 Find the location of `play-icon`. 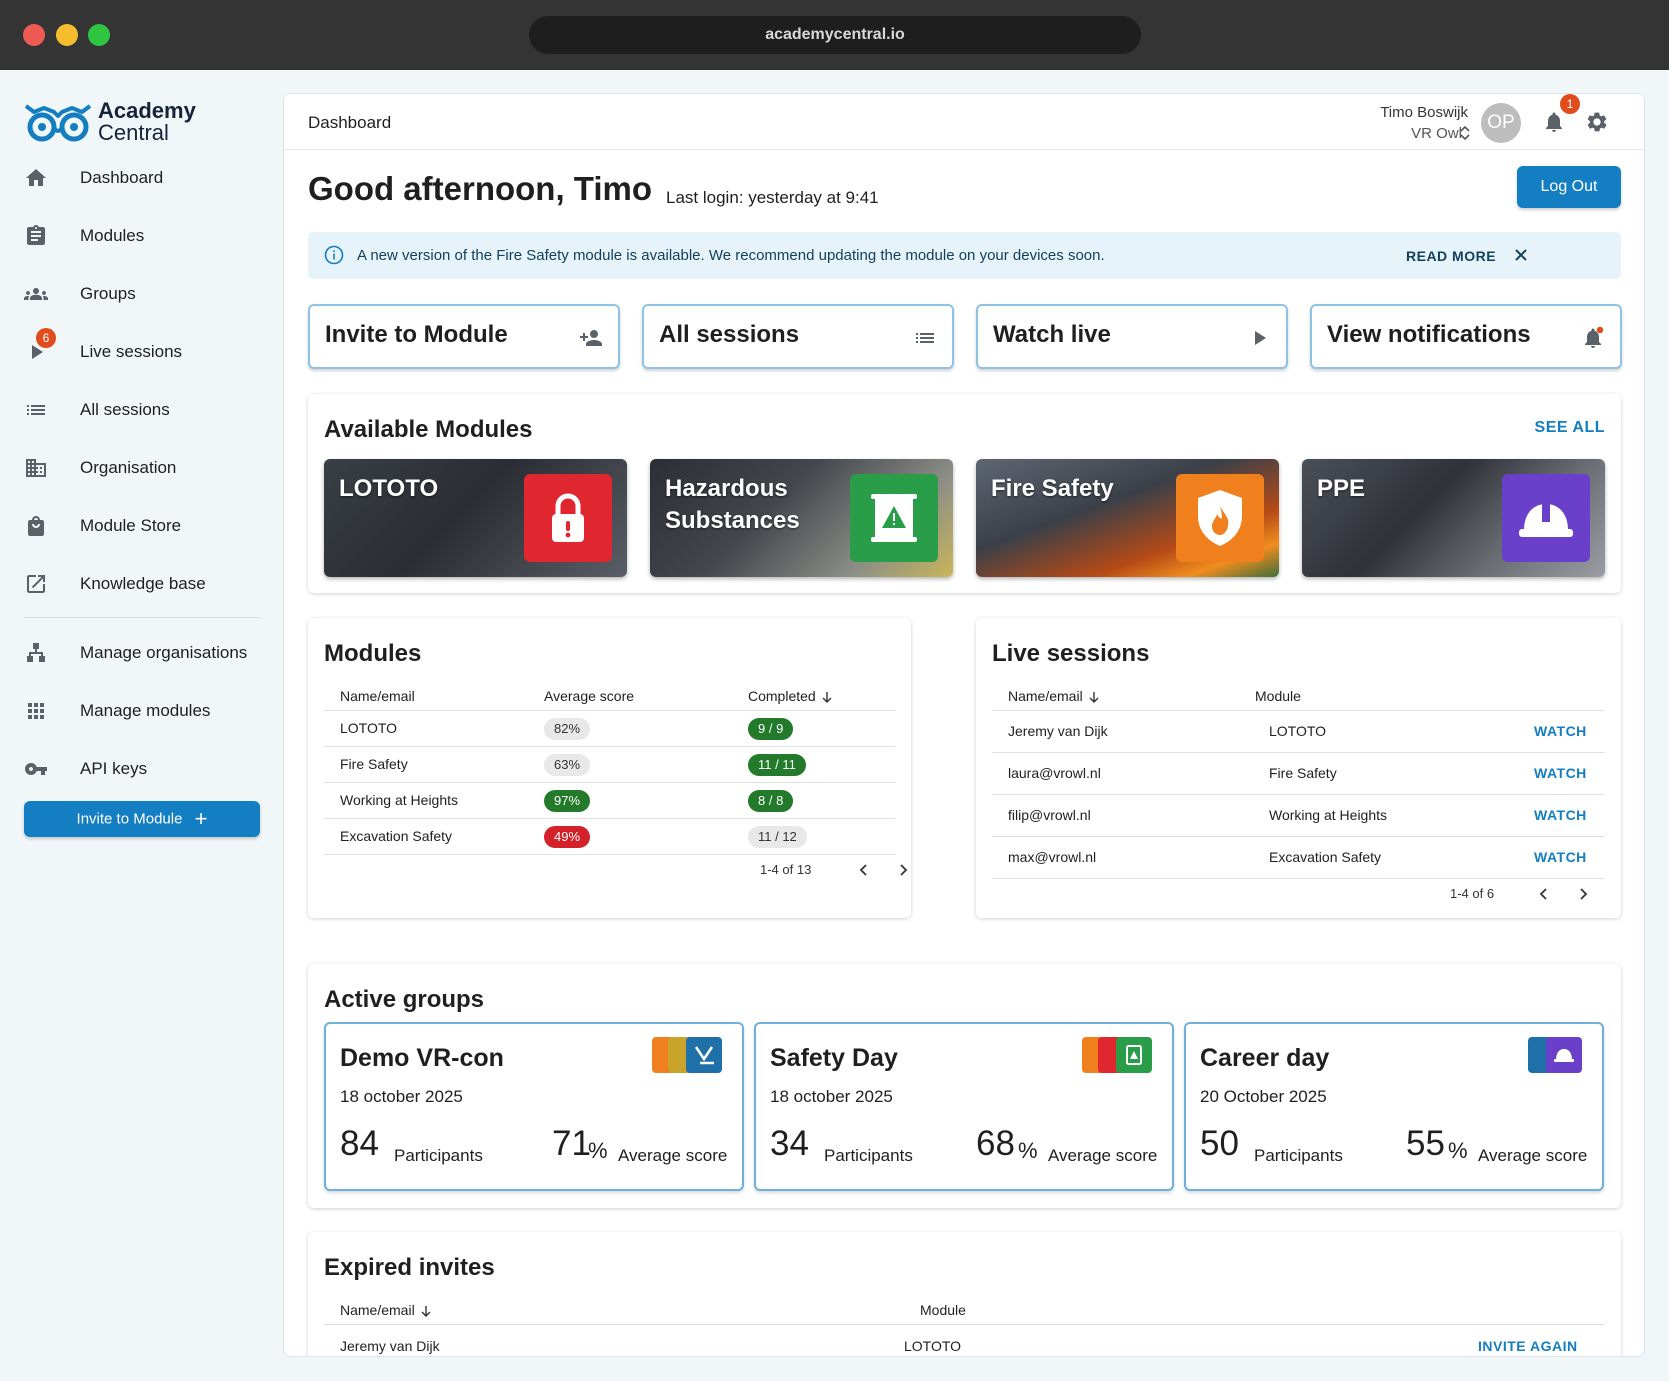

play-icon is located at coordinates (1260, 338).